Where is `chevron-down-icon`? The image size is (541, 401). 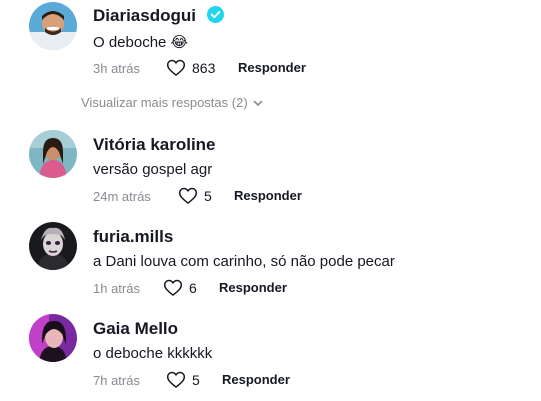
chevron-down-icon is located at coordinates (257, 103).